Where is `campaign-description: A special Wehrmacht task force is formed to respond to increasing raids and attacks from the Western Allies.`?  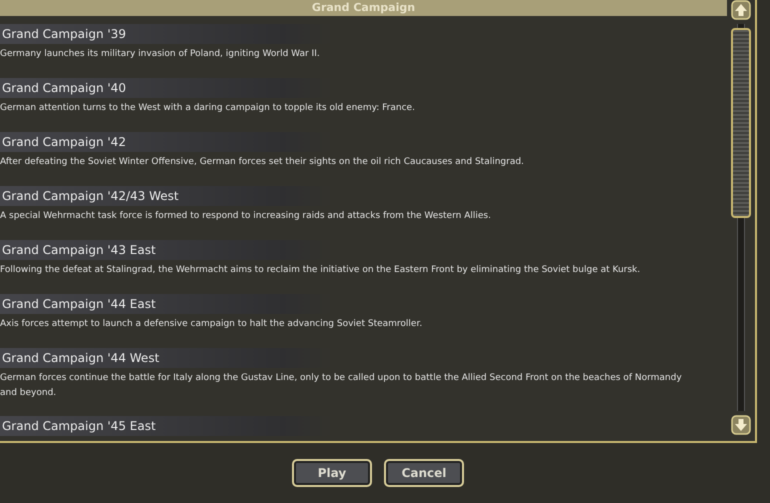 campaign-description: A special Wehrmacht task force is formed to respond to increasing raids and attacks from the Western Allies. is located at coordinates (246, 216).